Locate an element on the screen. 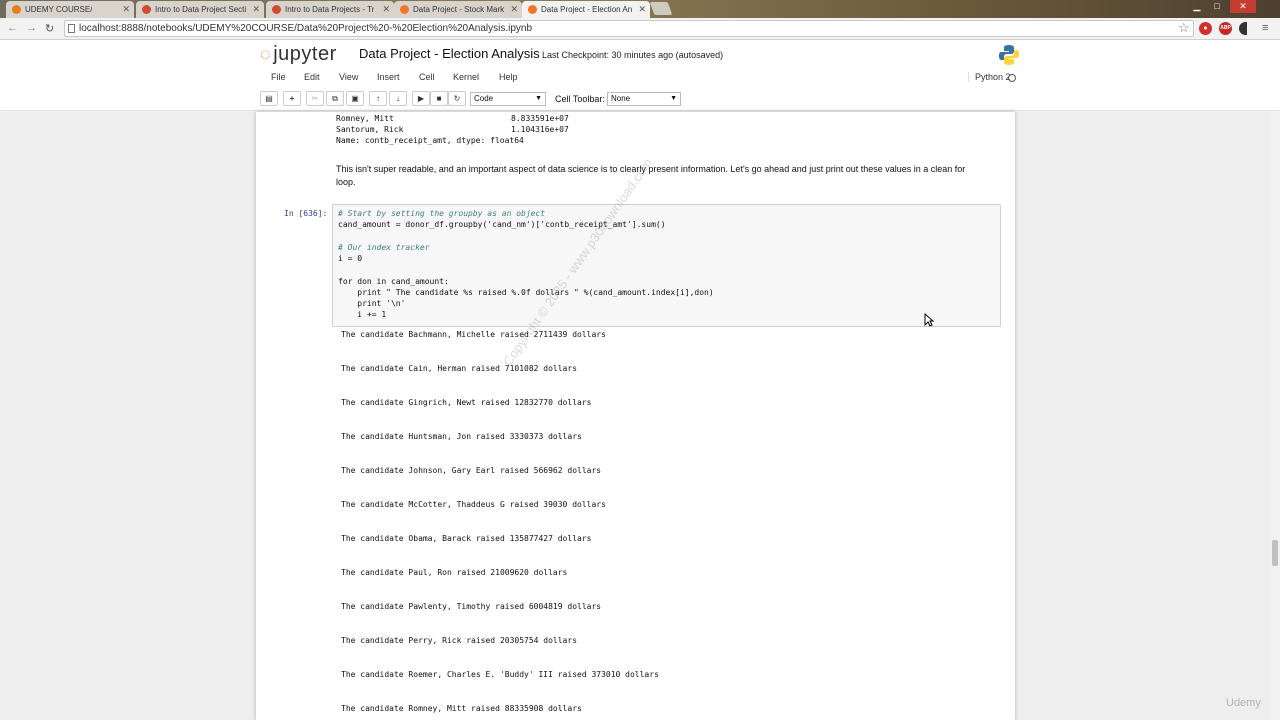 The height and width of the screenshot is (720, 1280). forward-arrow-icon: → is located at coordinates (31, 28).